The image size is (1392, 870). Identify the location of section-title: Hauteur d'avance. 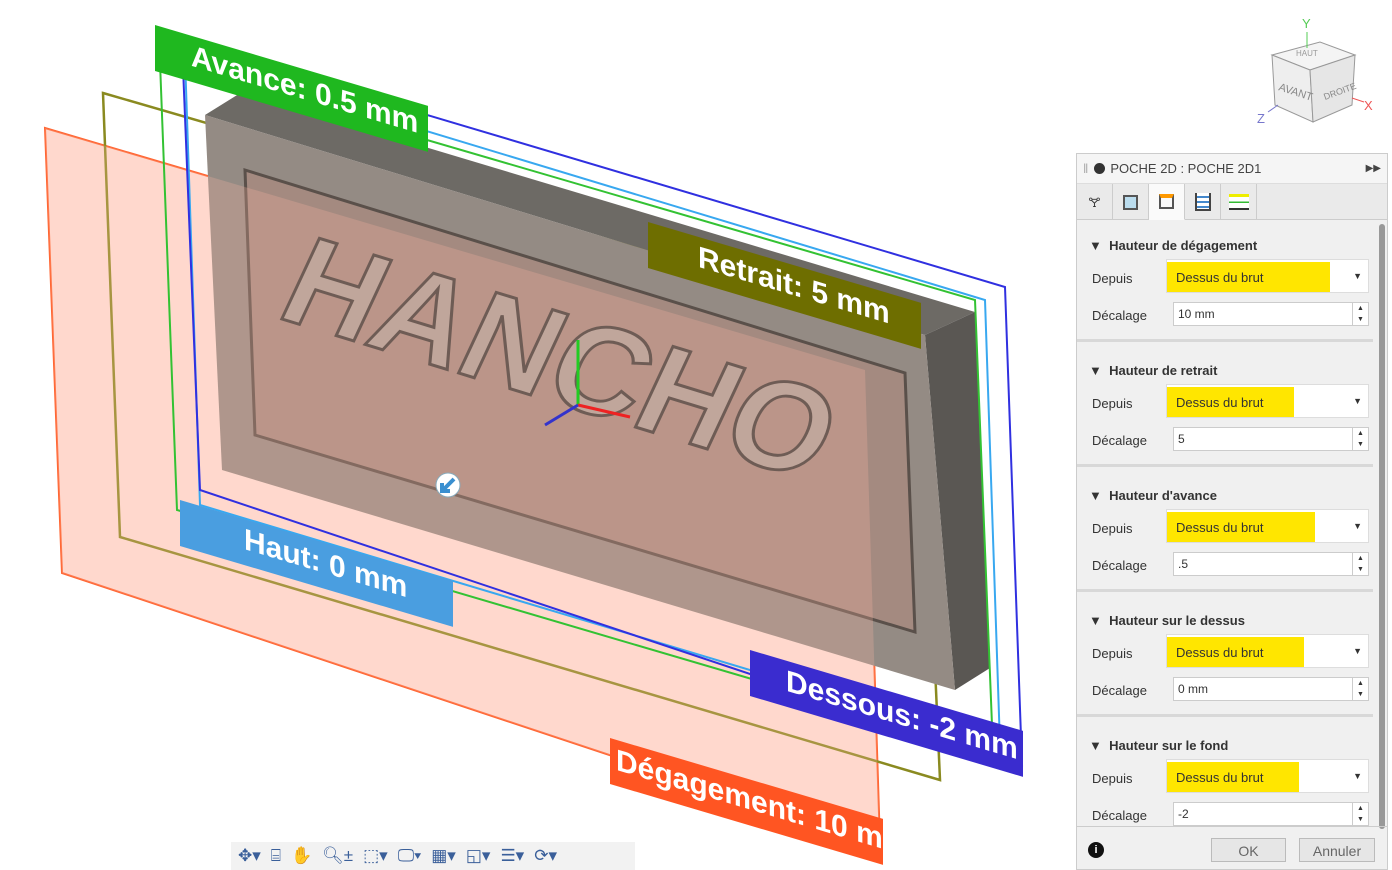
(1163, 495).